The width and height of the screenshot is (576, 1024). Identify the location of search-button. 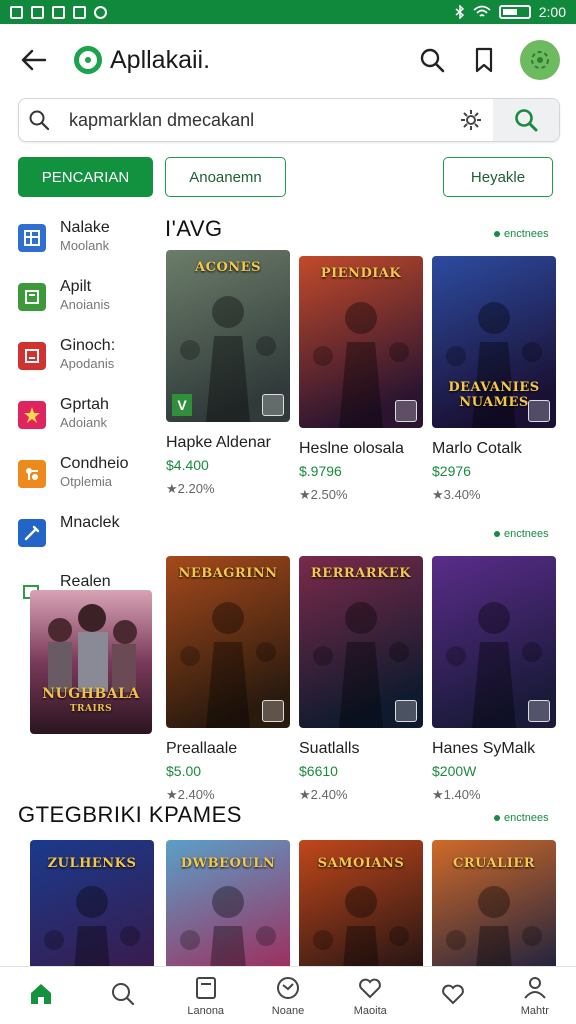
(526, 120).